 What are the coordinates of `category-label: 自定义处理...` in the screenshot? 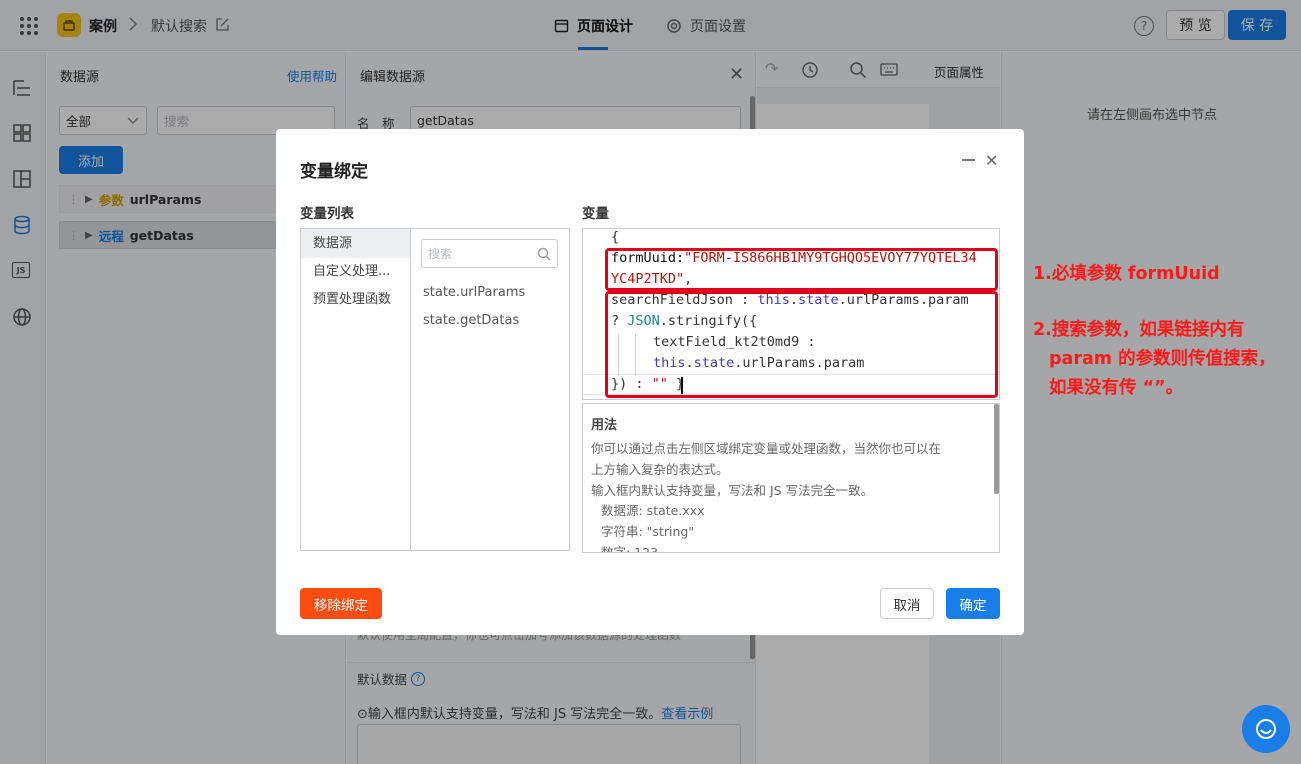 It's located at (352, 271).